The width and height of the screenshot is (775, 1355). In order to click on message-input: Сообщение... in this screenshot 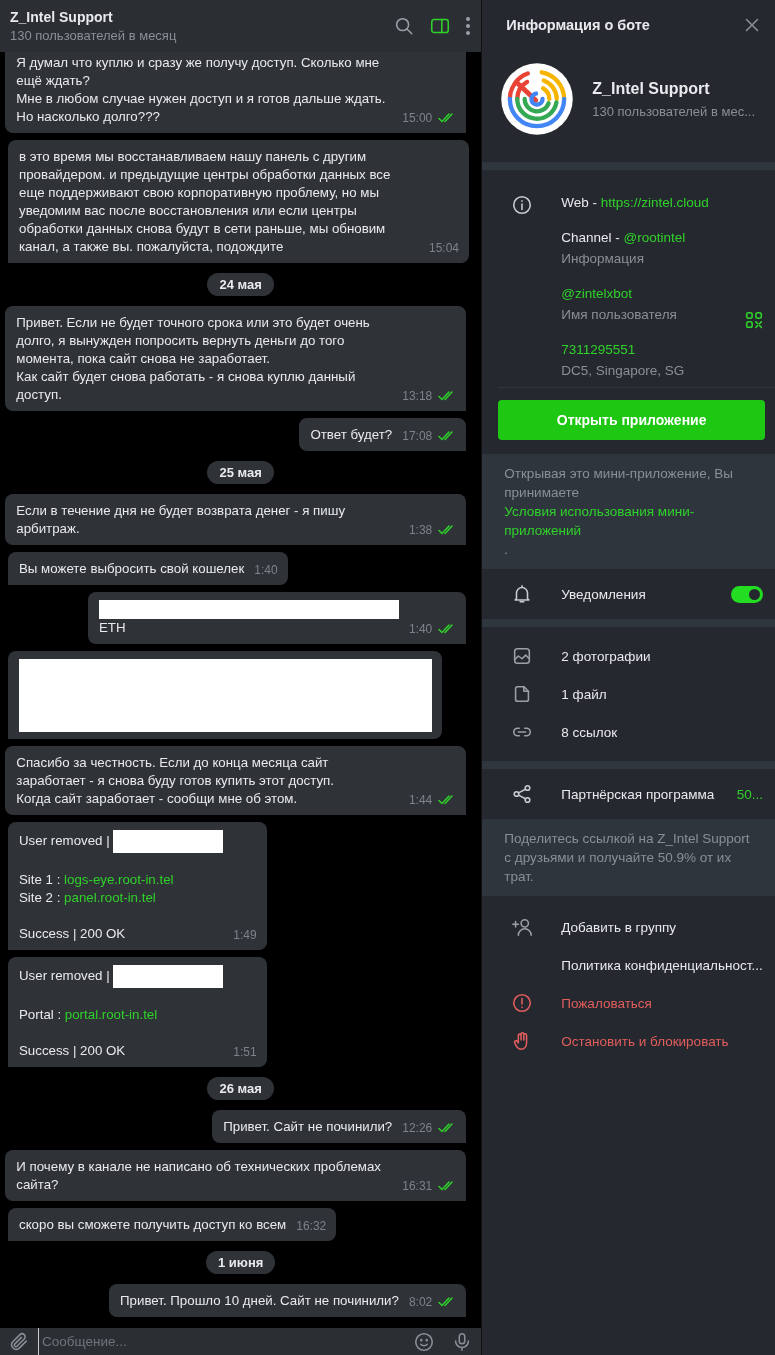, I will do `click(222, 1341)`.